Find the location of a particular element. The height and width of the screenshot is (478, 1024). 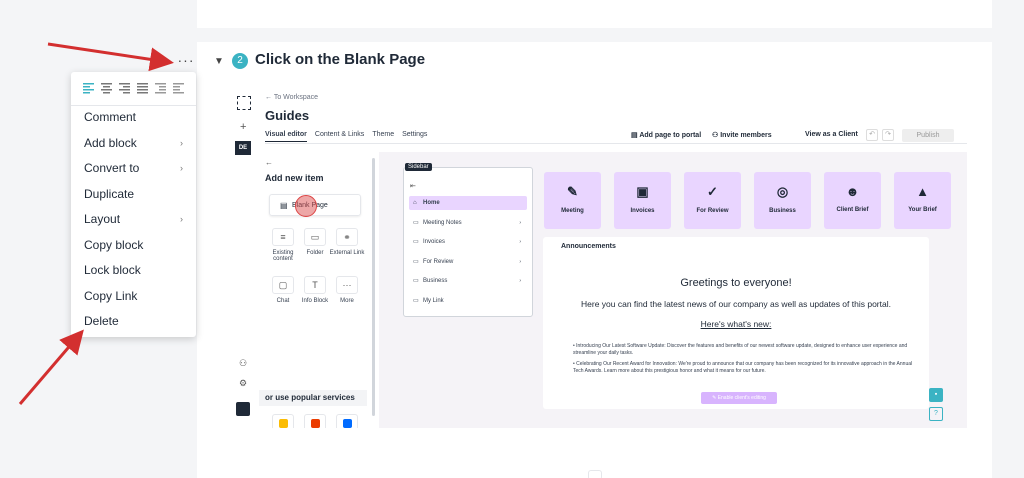

arrow-to-delete is located at coordinates (51, 367).